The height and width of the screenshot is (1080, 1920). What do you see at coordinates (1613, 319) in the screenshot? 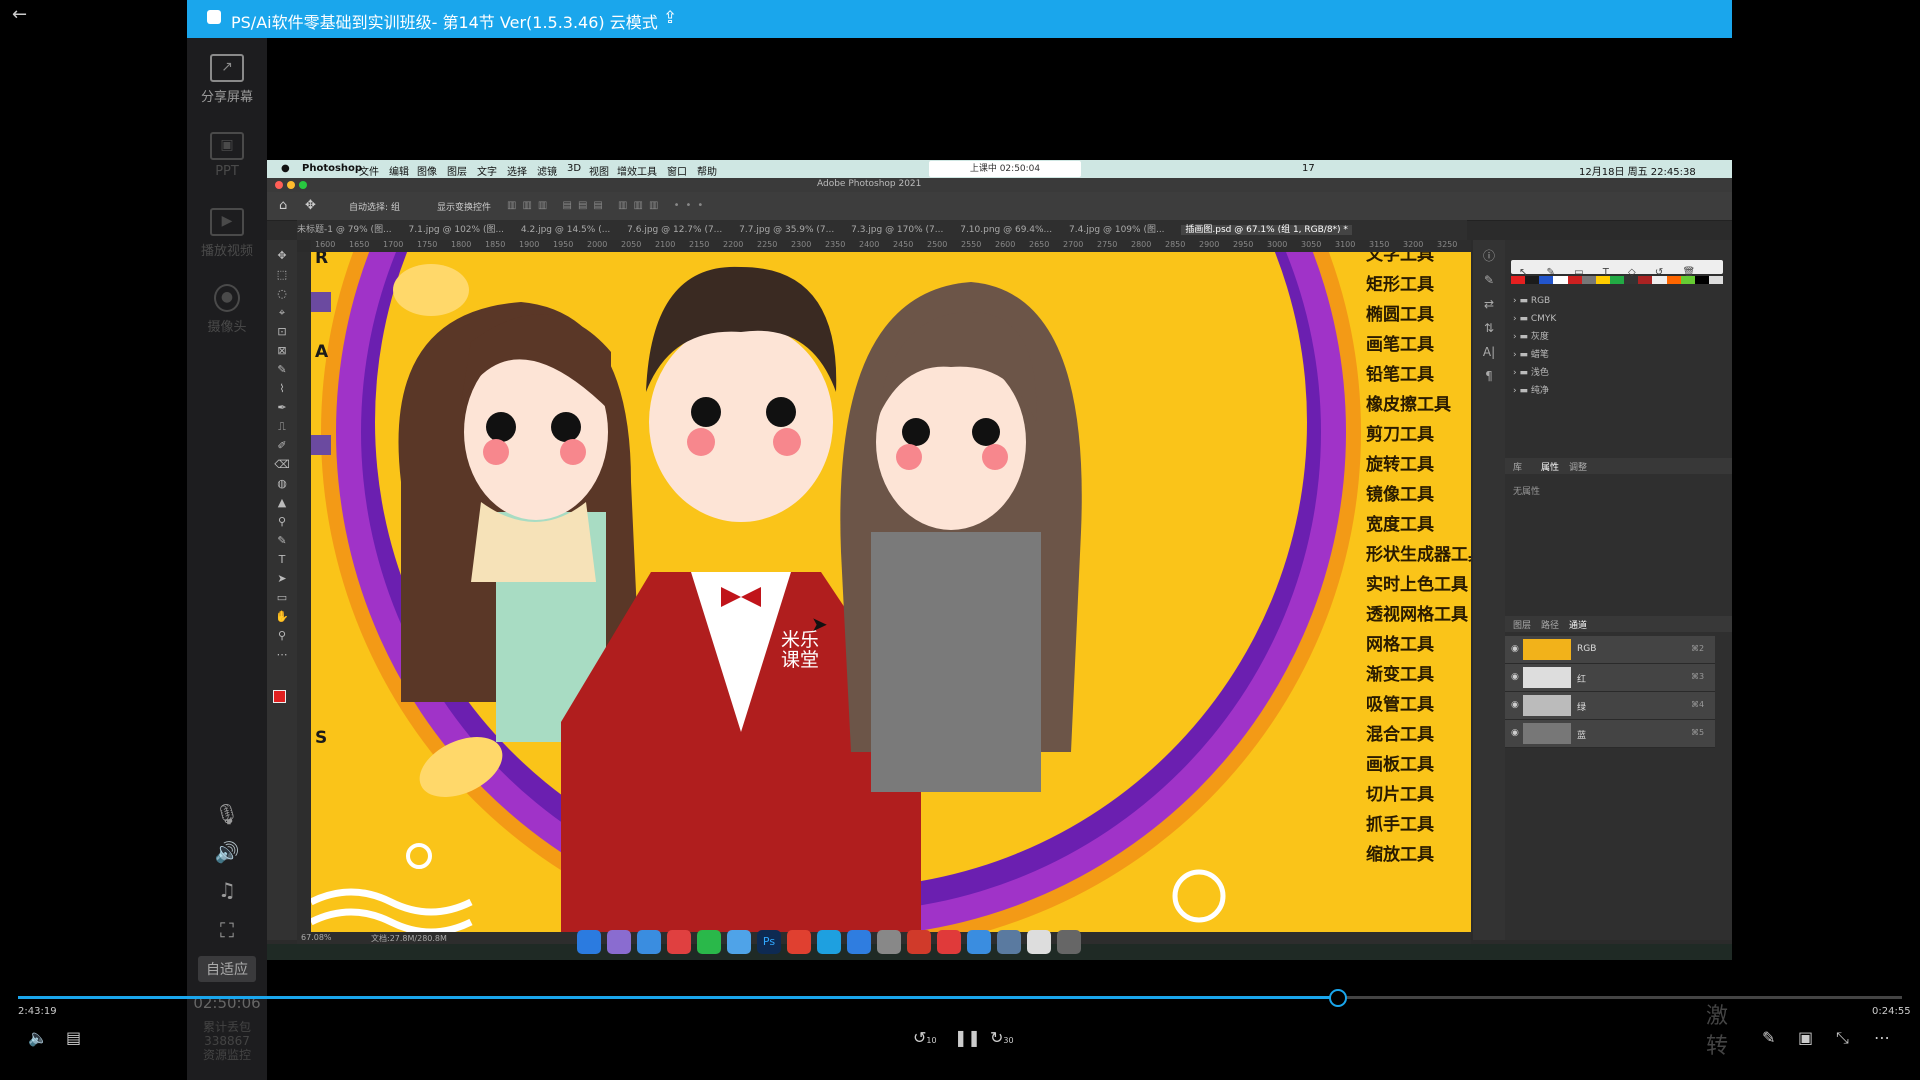
I see `swatch-folder: › ▬ CMYK` at bounding box center [1613, 319].